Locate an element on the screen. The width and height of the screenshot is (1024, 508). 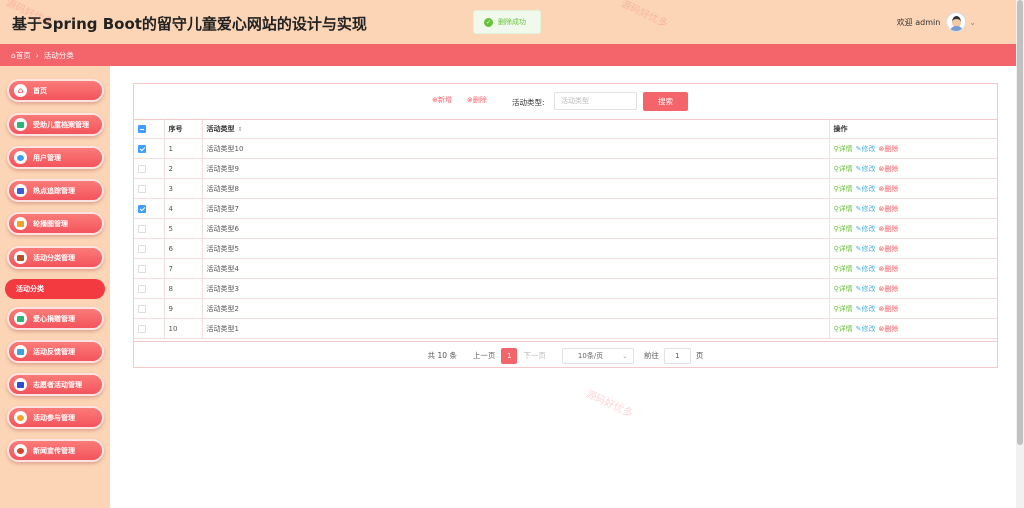
row-no: 1 is located at coordinates (183, 148).